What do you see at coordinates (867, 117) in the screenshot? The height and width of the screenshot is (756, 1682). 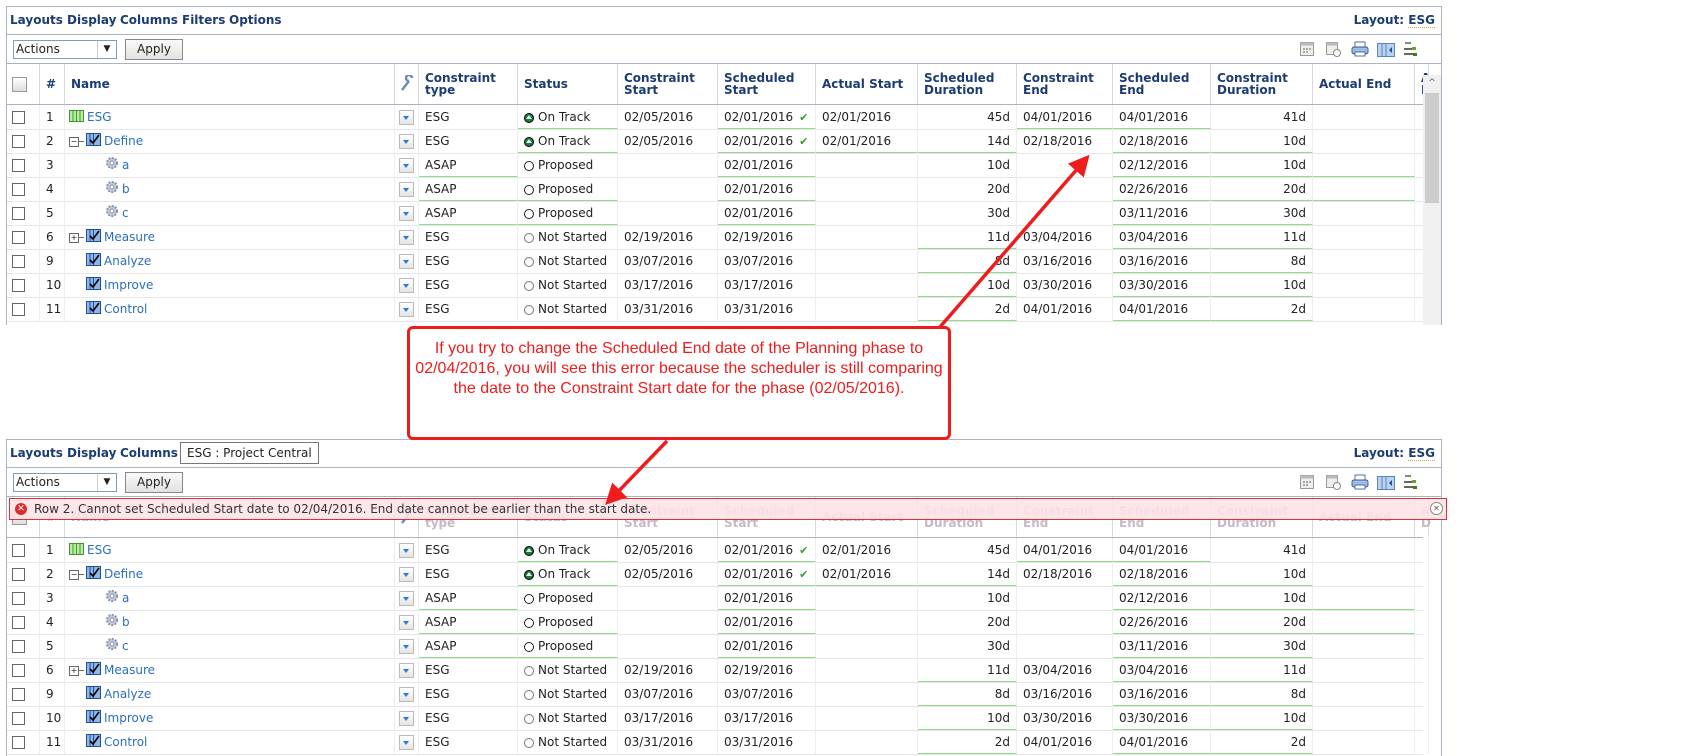 I see `grid-cell-astart: 02/01/2016` at bounding box center [867, 117].